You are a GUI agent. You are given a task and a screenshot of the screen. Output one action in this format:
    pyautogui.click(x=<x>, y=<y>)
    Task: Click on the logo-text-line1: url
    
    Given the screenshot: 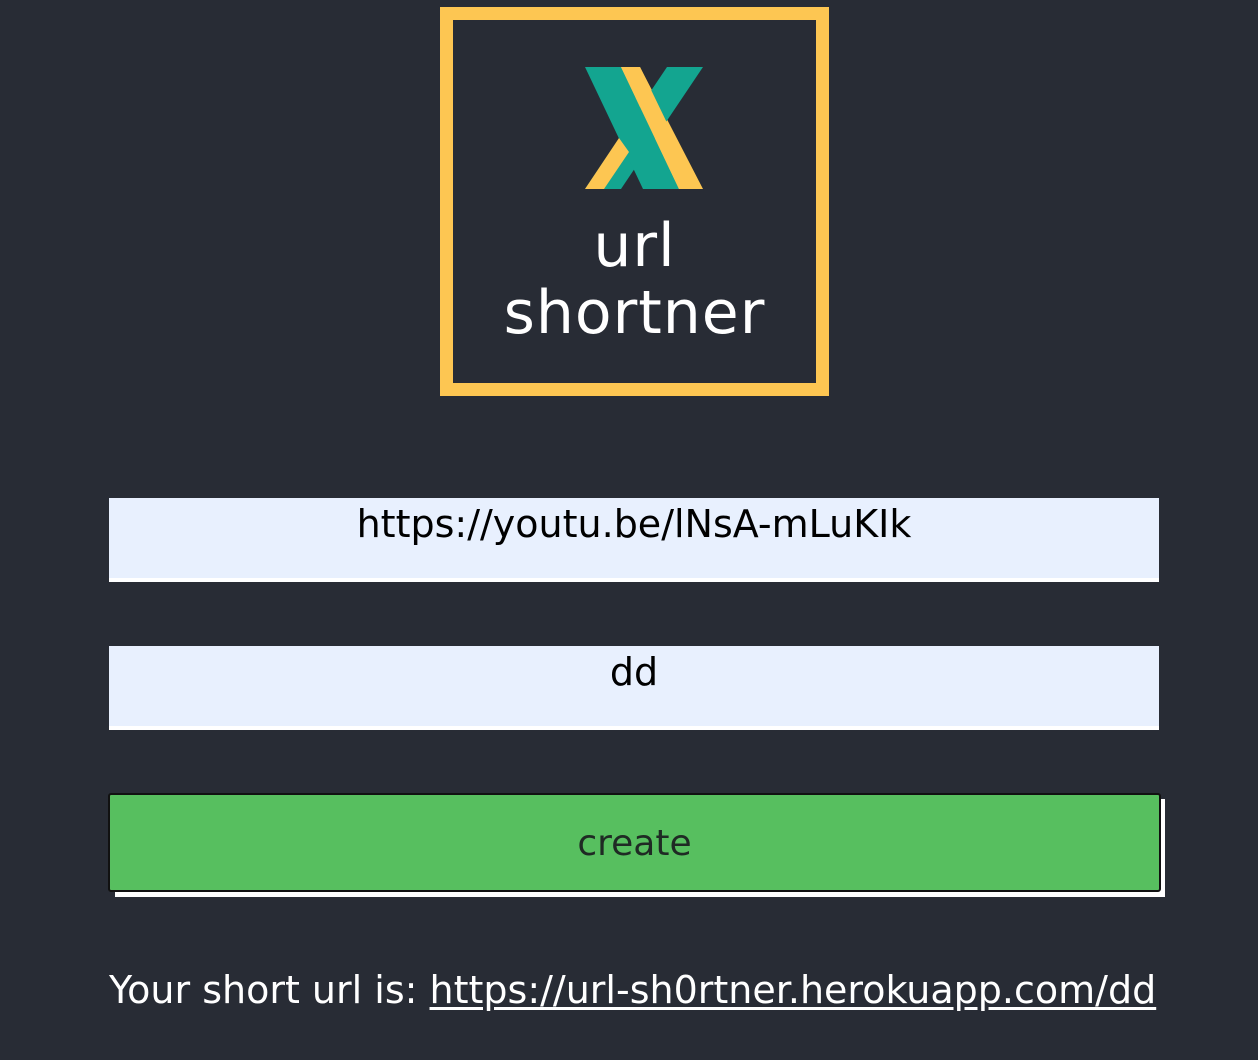 What is the action you would take?
    pyautogui.click(x=634, y=246)
    